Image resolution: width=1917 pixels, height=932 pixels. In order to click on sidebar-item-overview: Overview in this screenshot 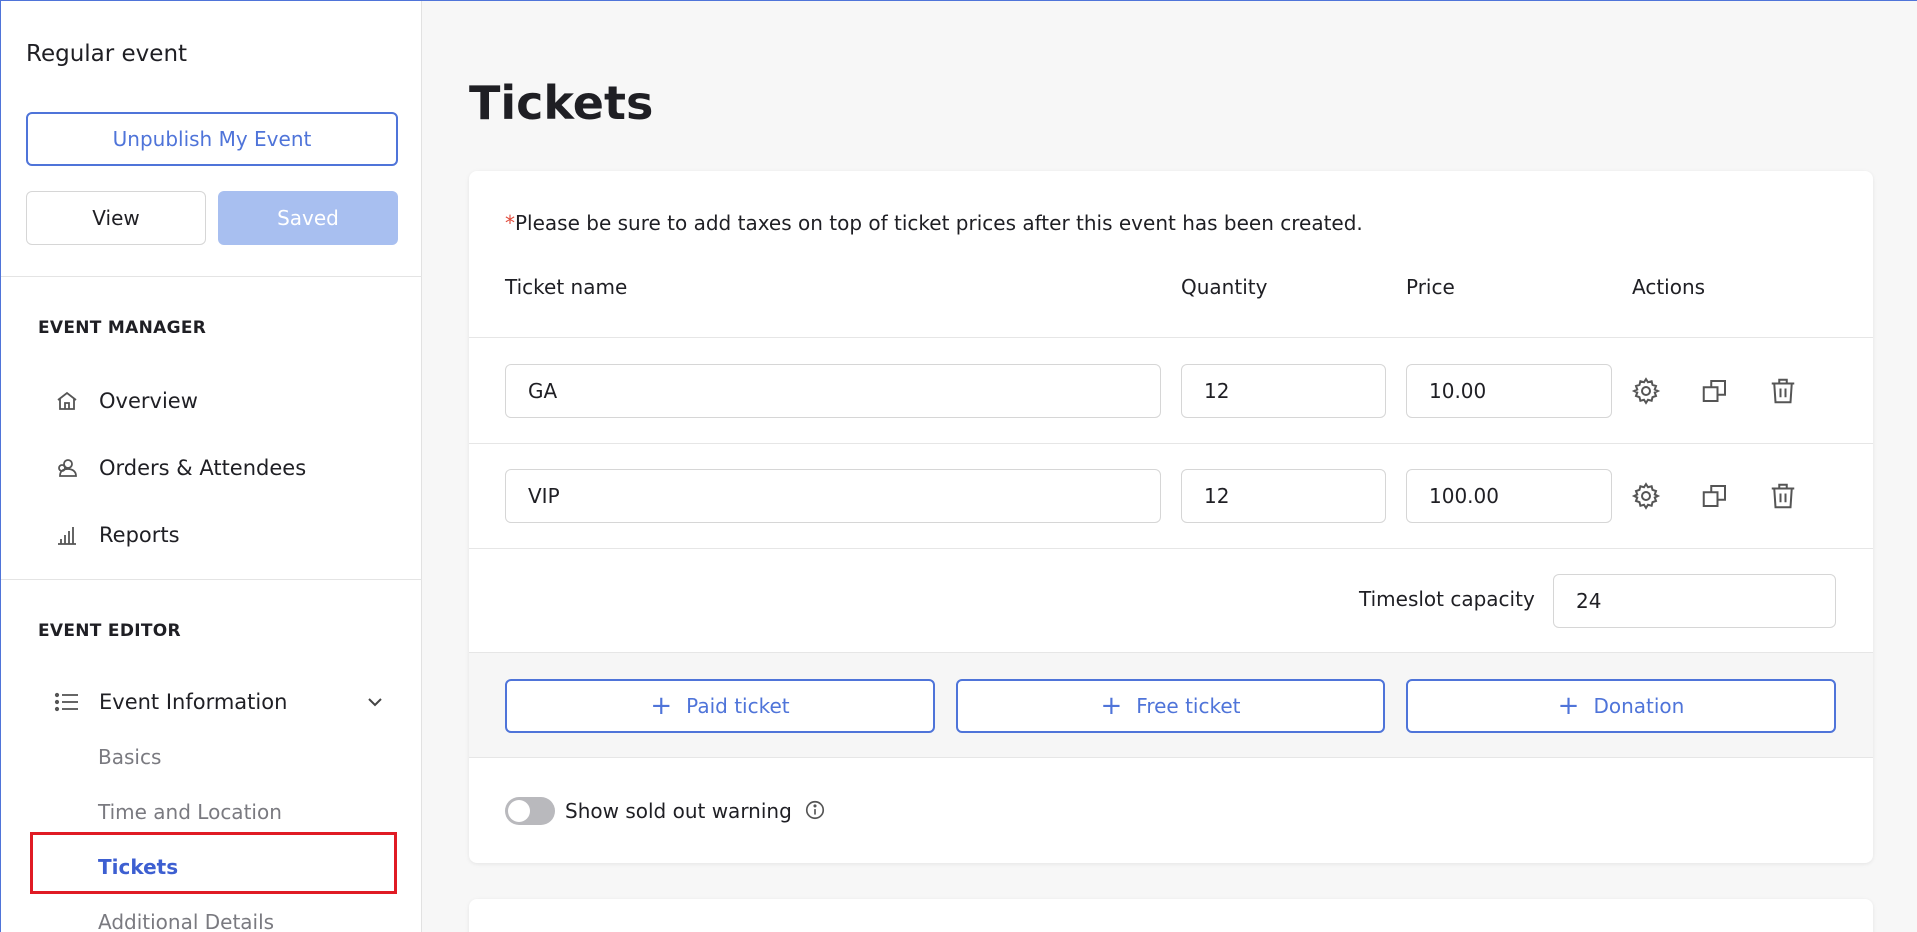, I will do `click(125, 401)`.